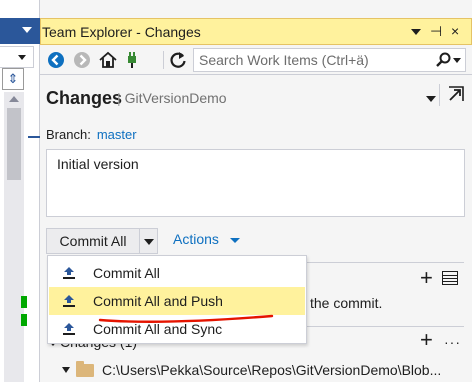 This screenshot has width=472, height=382. What do you see at coordinates (431, 99) in the screenshot?
I see `page-navigation-dropdown-icon` at bounding box center [431, 99].